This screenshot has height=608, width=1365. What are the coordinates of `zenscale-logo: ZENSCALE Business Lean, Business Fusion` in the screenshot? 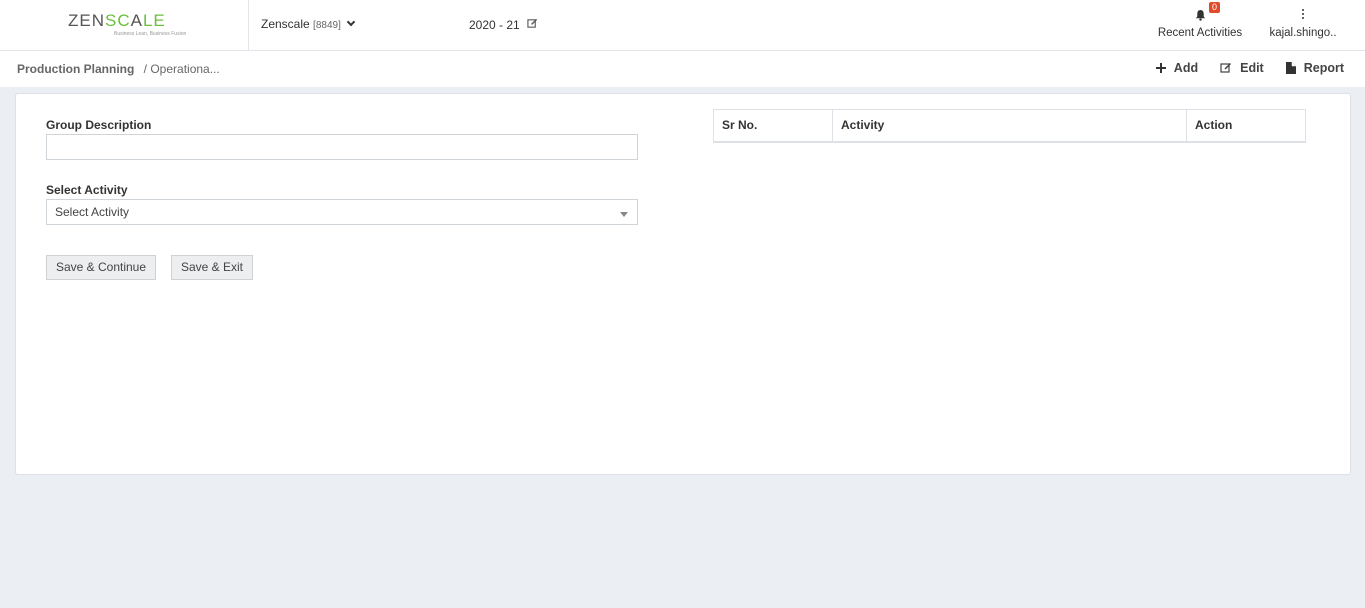 It's located at (127, 24).